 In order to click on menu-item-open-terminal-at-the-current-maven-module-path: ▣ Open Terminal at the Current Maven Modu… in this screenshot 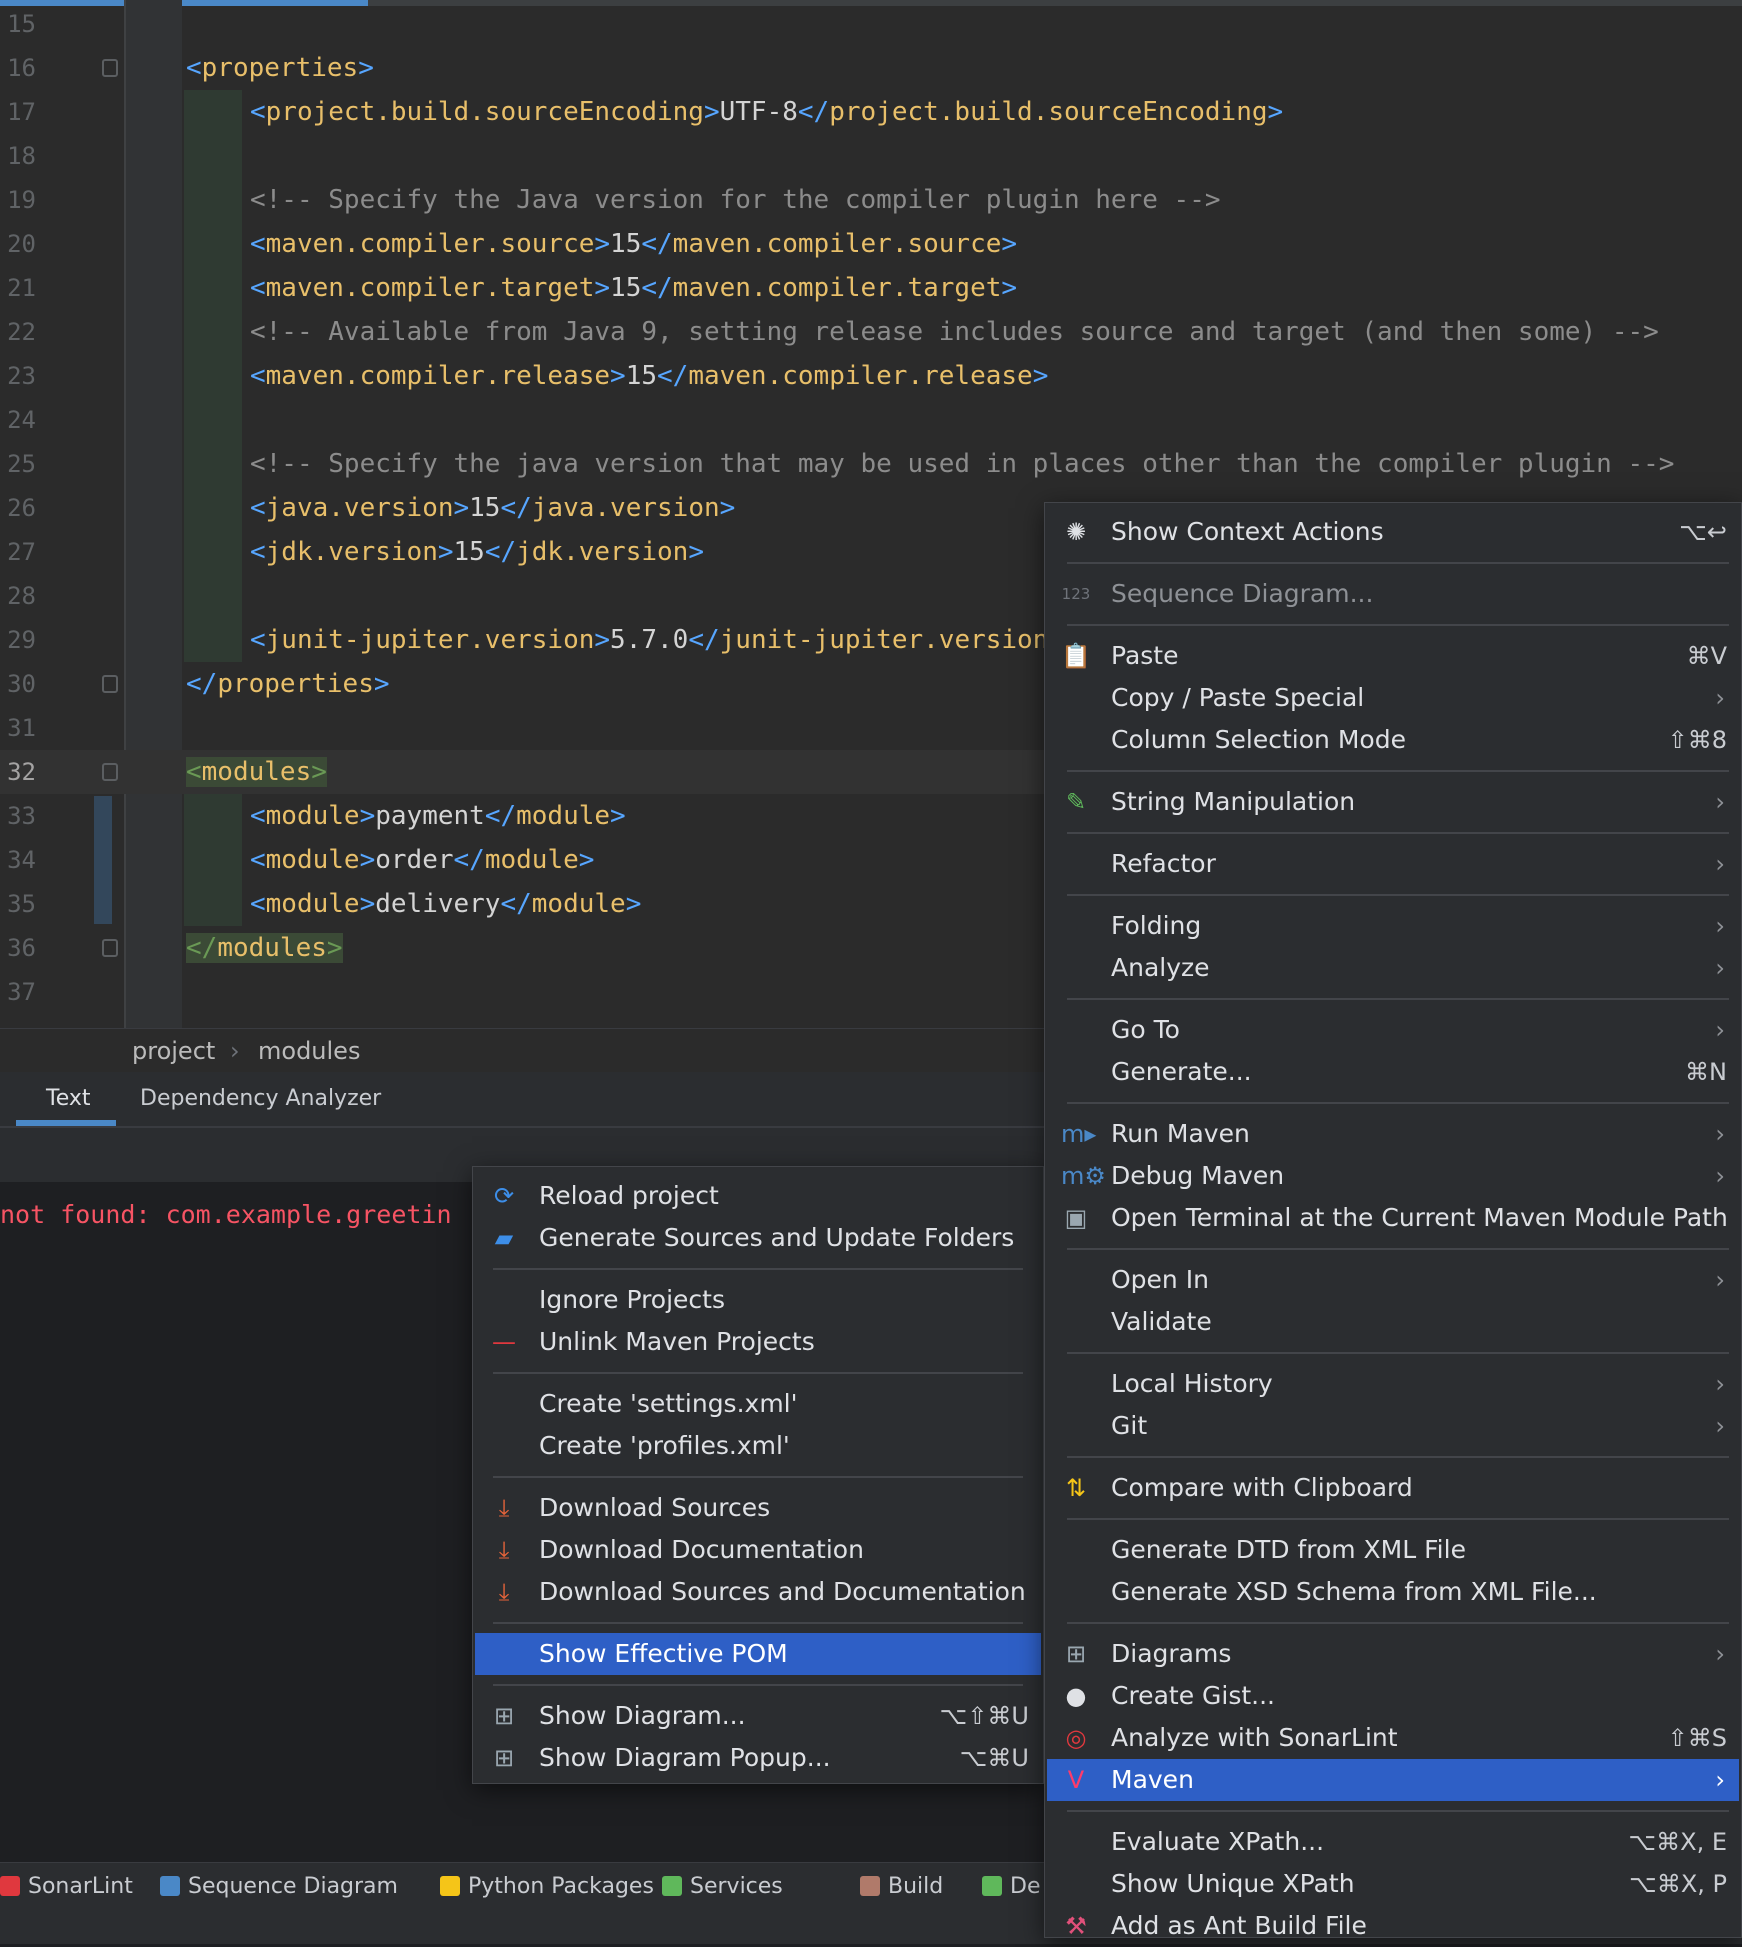, I will do `click(1393, 1218)`.